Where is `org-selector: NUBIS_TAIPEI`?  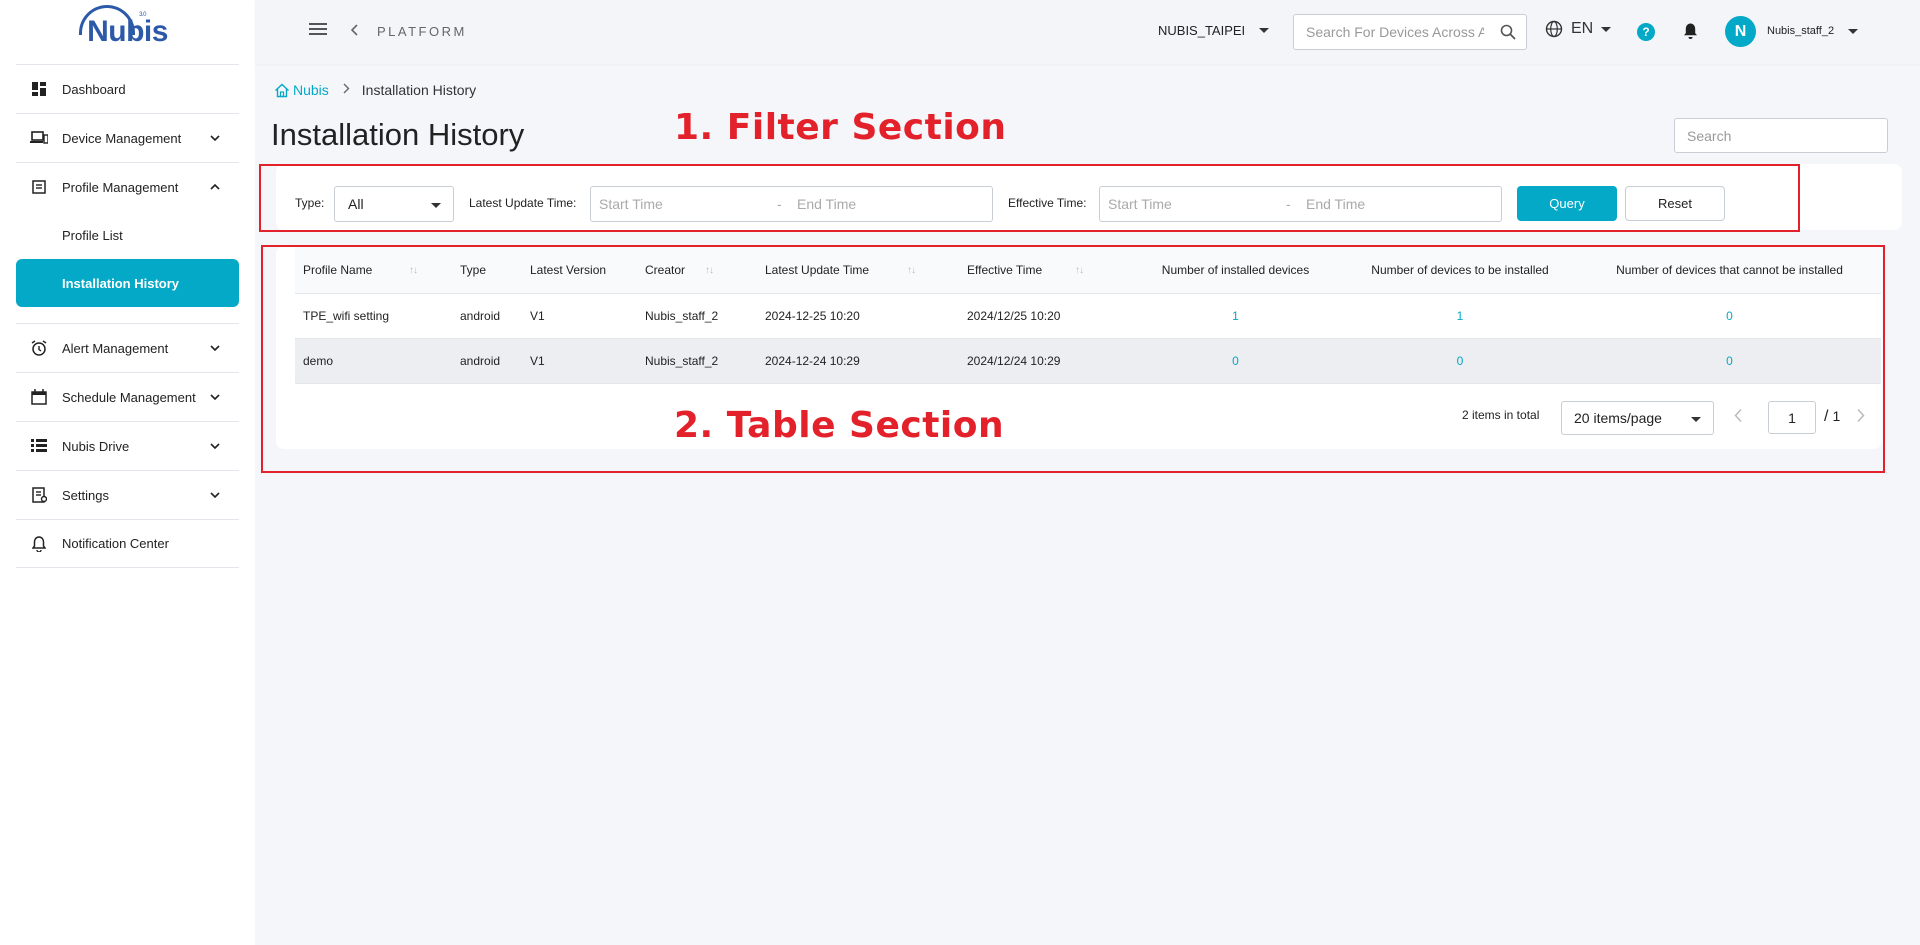
org-selector: NUBIS_TAIPEI is located at coordinates (1214, 30).